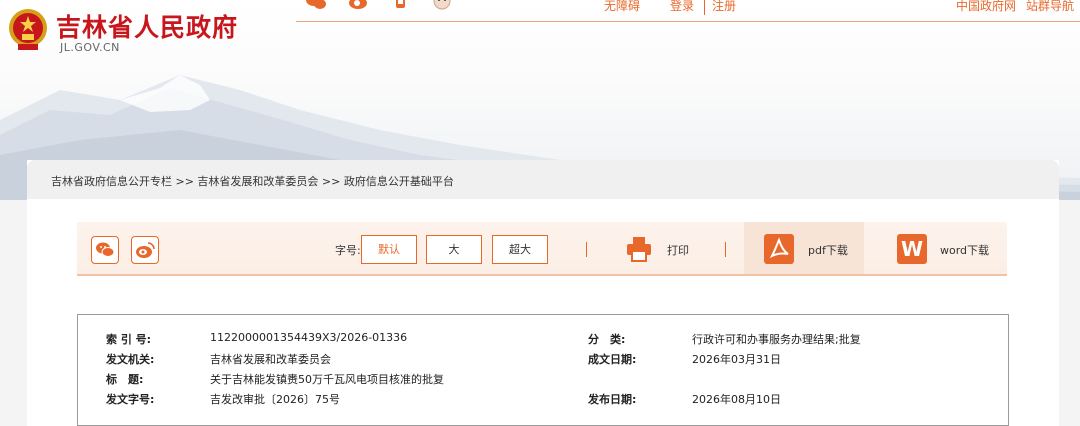  I want to click on site-nav-link: 站群导航, so click(1050, 7).